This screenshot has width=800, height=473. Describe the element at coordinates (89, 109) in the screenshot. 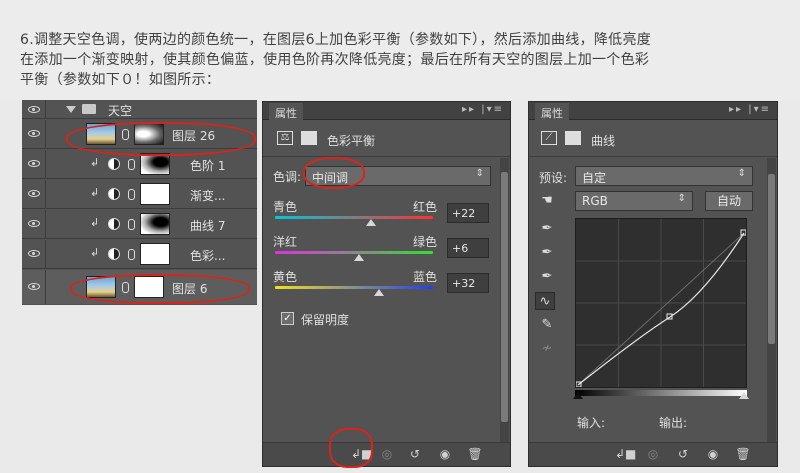

I see `folder-icon` at that location.